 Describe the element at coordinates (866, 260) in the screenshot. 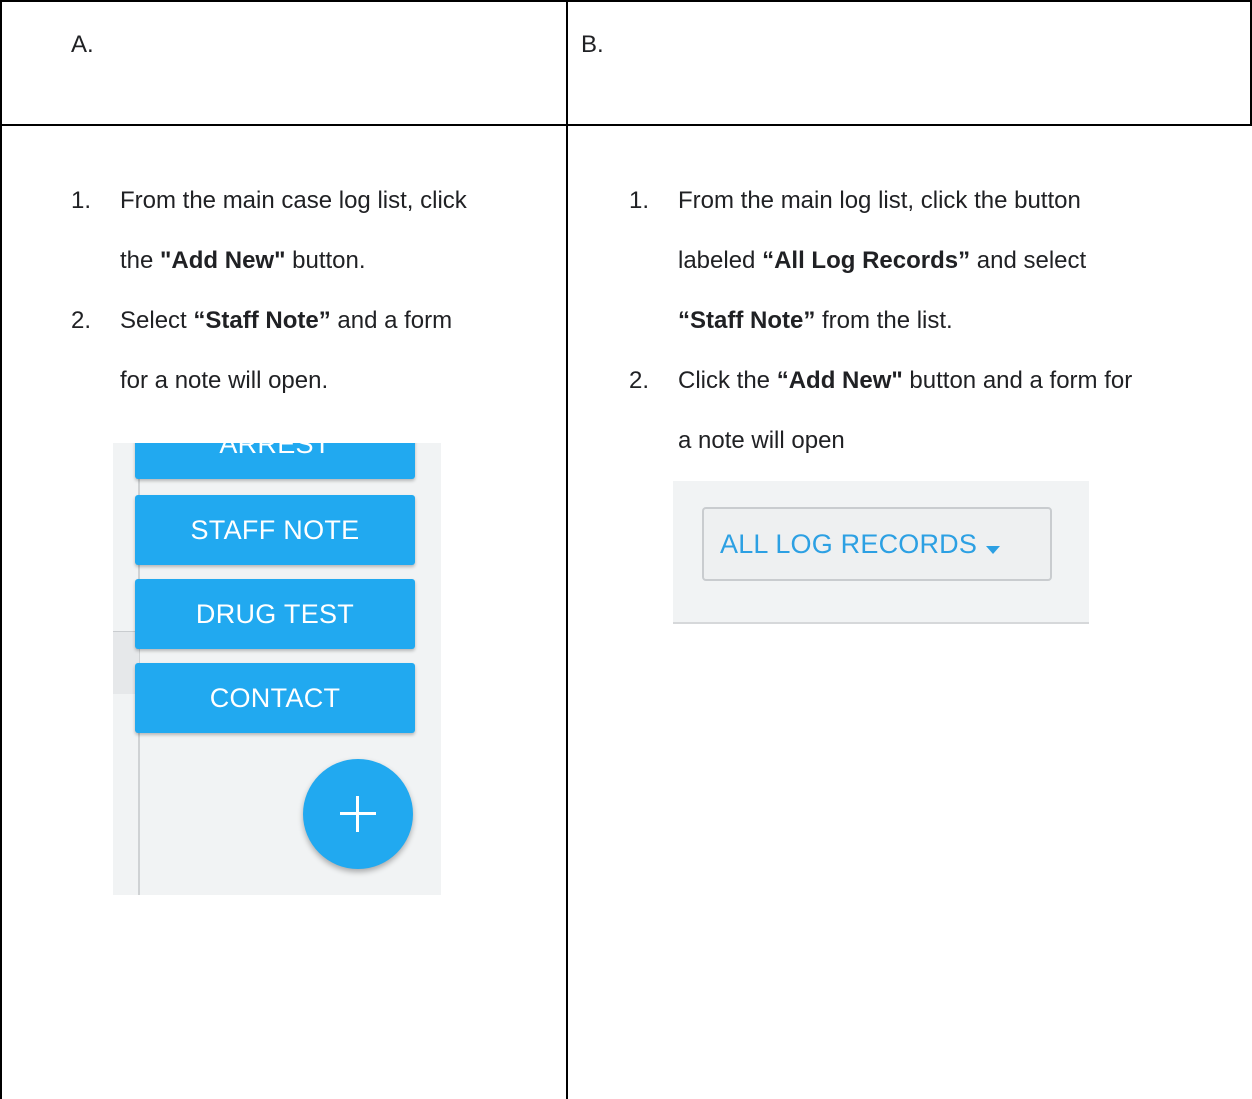

I see `step-bold-text: “All Log Records”` at that location.